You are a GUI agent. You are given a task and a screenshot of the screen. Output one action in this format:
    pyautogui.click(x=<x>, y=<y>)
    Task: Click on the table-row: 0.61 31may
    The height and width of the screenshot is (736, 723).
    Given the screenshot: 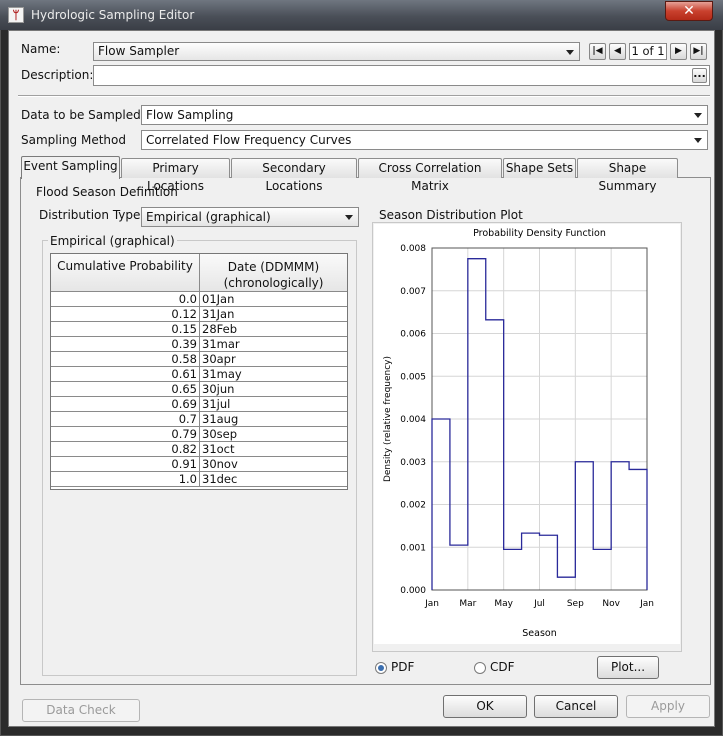 What is the action you would take?
    pyautogui.click(x=199, y=374)
    